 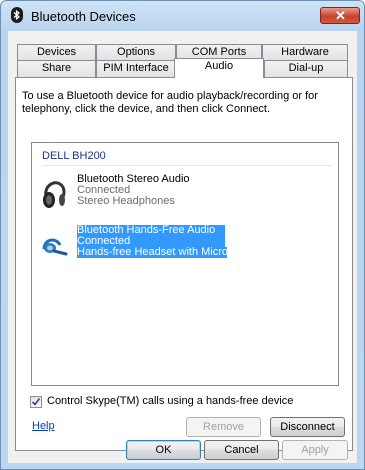 I want to click on checkmark-icon, so click(x=36, y=402).